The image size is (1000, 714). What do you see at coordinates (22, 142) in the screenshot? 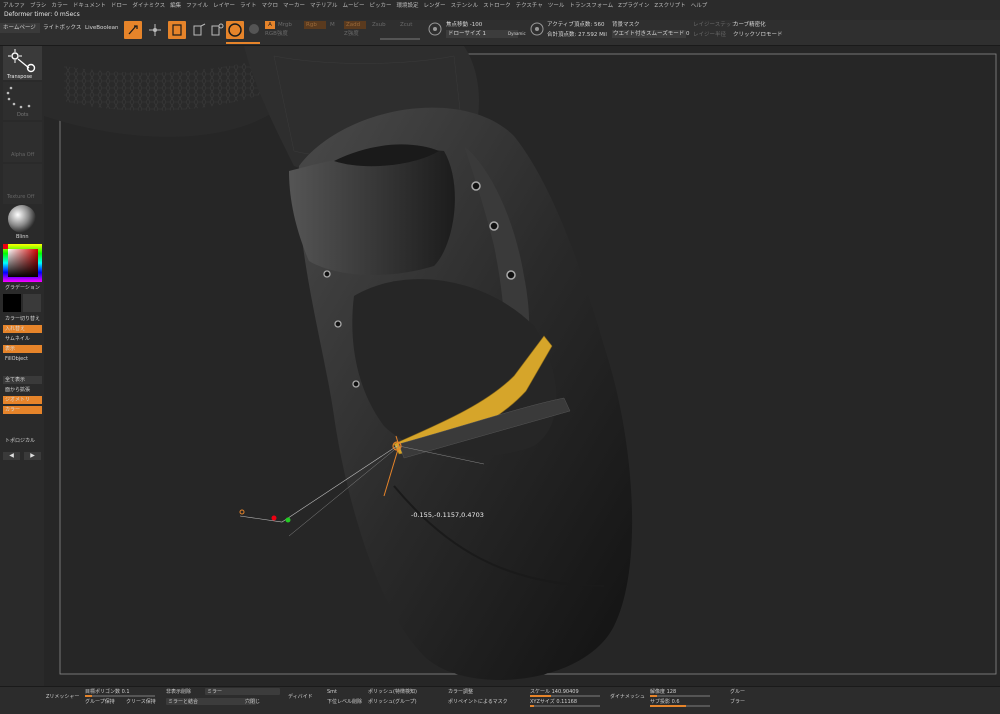
I see `alpha-button: Alpha Off` at bounding box center [22, 142].